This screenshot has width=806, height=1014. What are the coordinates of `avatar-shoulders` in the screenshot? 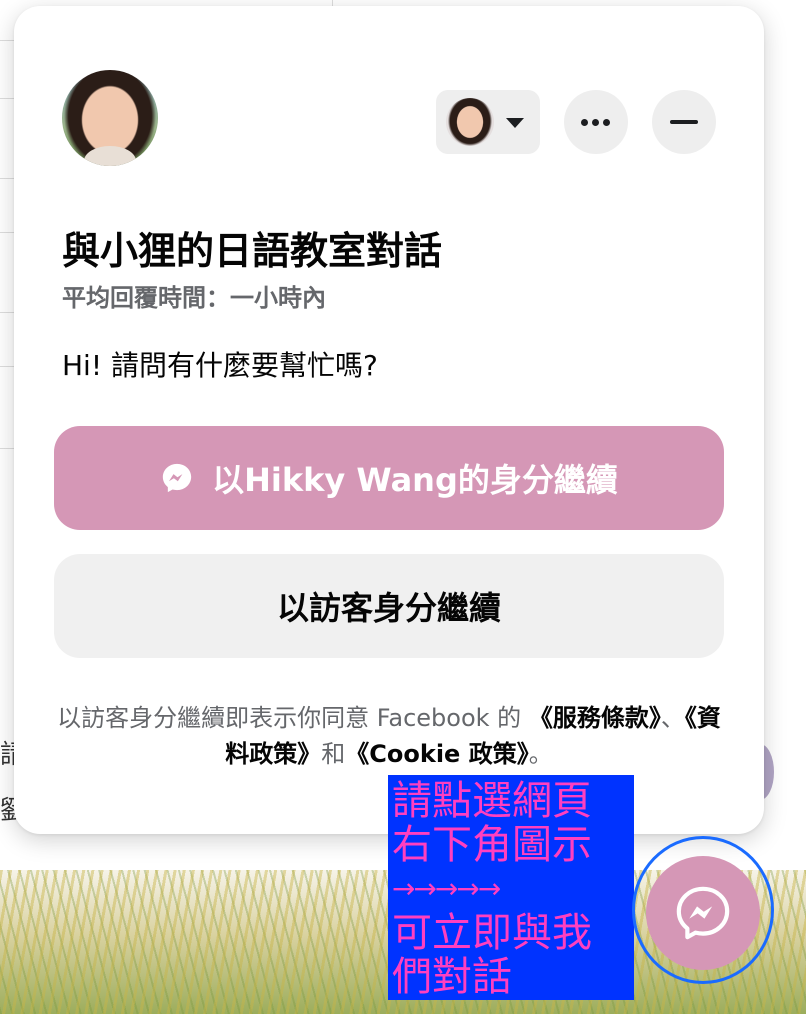 It's located at (110, 156).